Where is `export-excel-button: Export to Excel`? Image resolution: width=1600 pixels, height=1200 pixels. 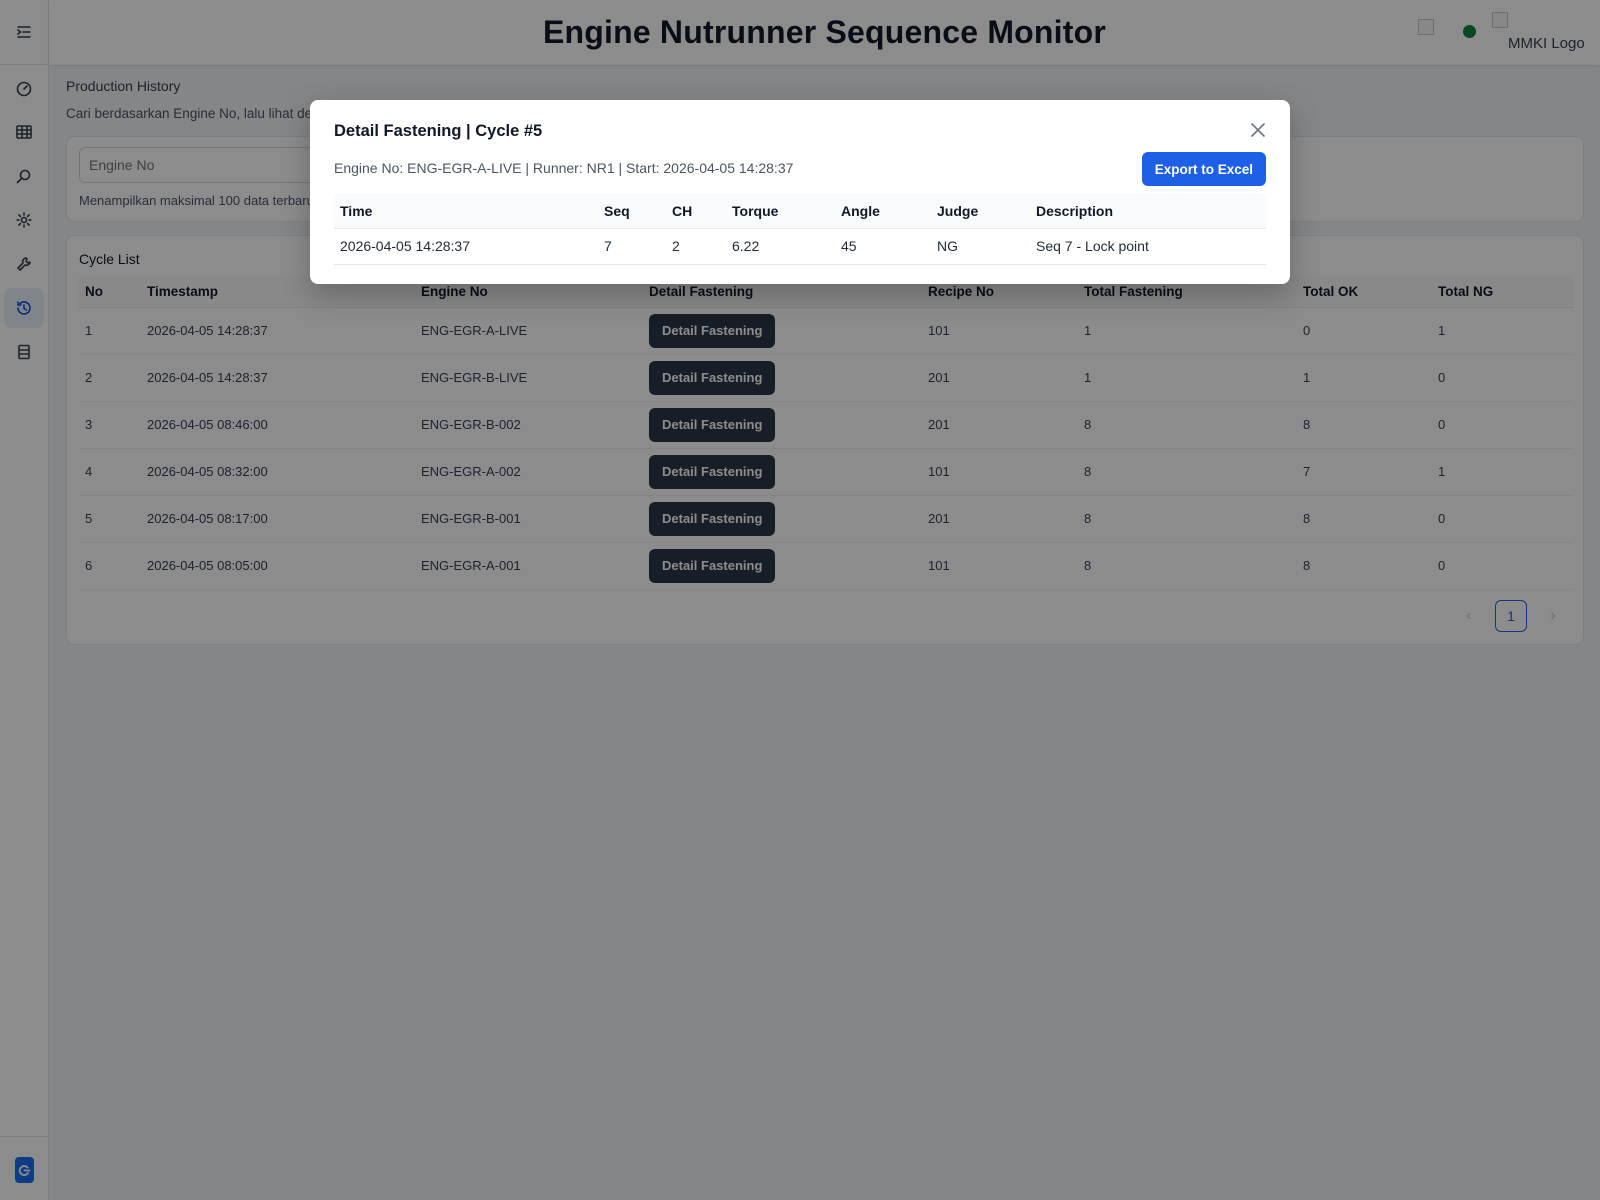
export-excel-button: Export to Excel is located at coordinates (1203, 169).